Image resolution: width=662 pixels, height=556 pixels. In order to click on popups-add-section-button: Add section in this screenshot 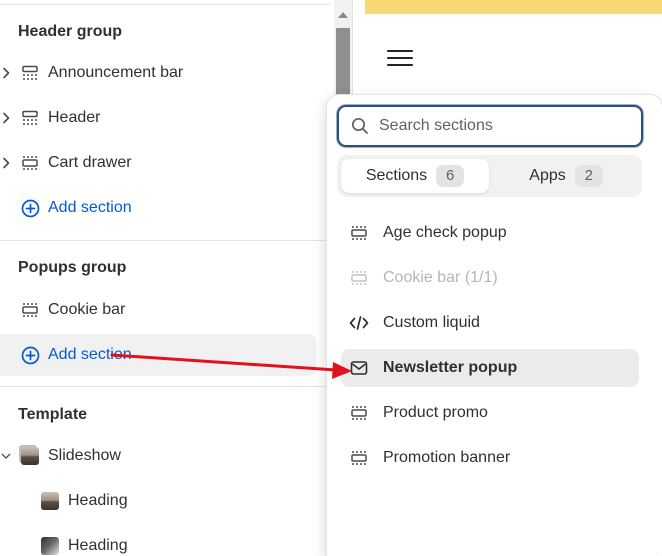, I will do `click(158, 355)`.